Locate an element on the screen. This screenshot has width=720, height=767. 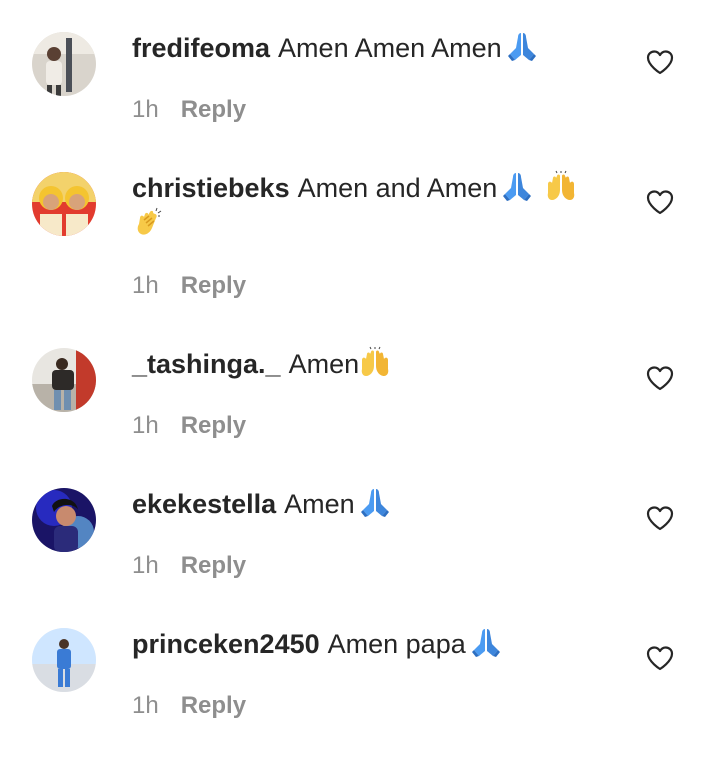
comment-text-line: christiebeks Amen and Amen is located at coordinates (367, 206).